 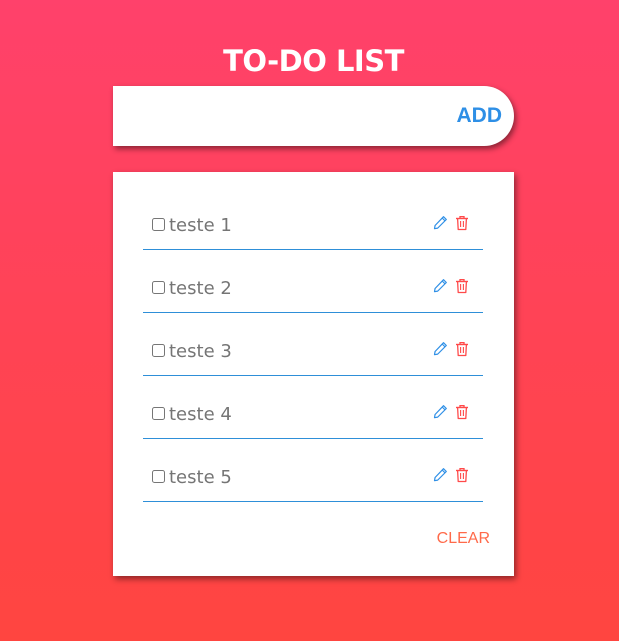 I want to click on todo-row: teste 3, so click(x=313, y=349).